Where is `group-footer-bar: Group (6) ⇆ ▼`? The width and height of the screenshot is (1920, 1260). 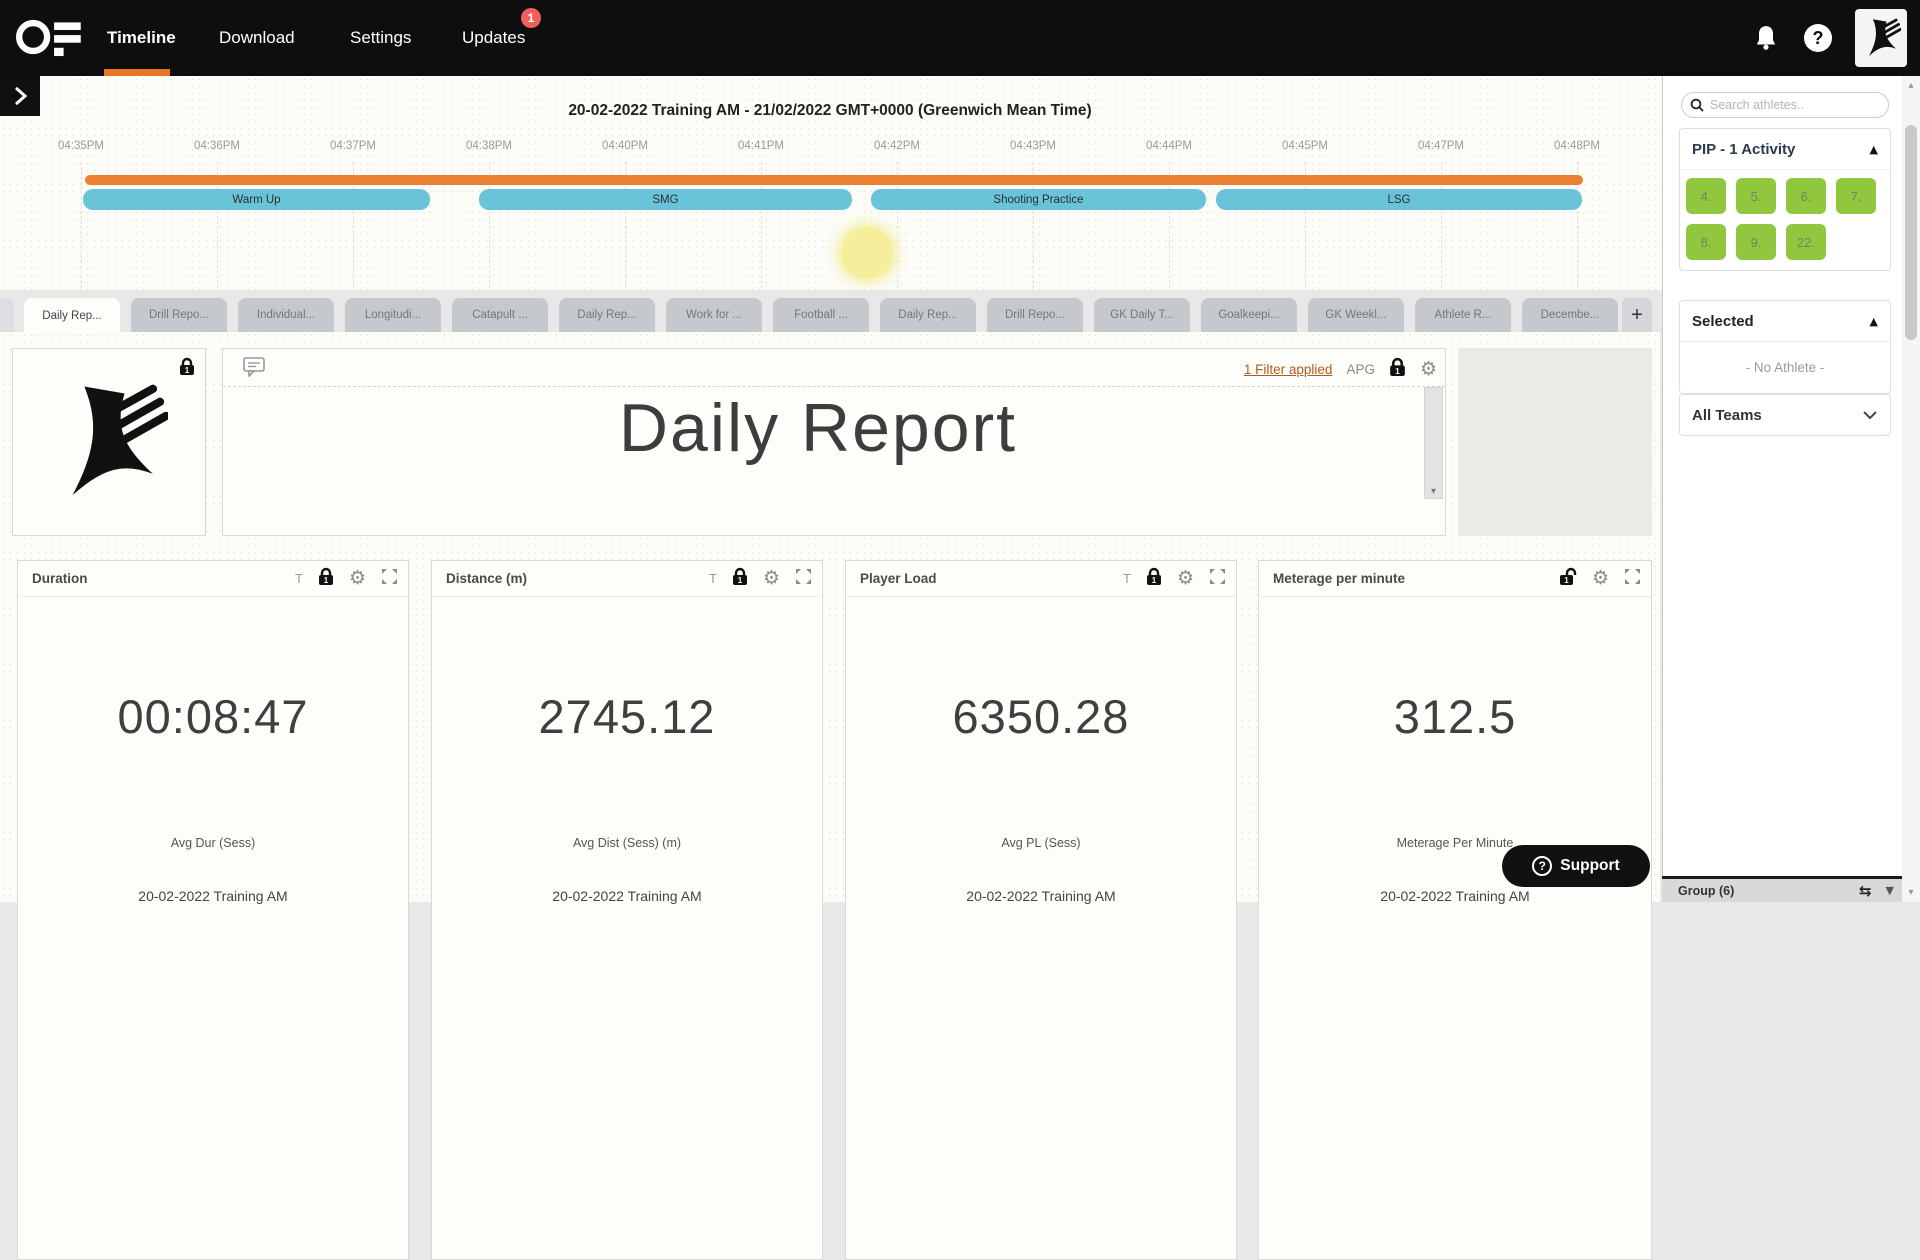 group-footer-bar: Group (6) ⇆ ▼ is located at coordinates (1782, 889).